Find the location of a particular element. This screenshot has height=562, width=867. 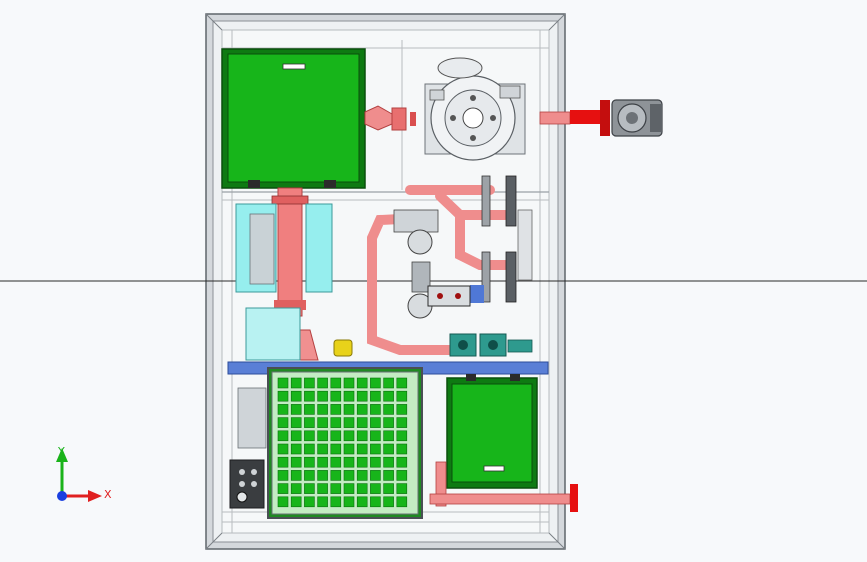

bottom-green-access-panel is located at coordinates (492, 431).